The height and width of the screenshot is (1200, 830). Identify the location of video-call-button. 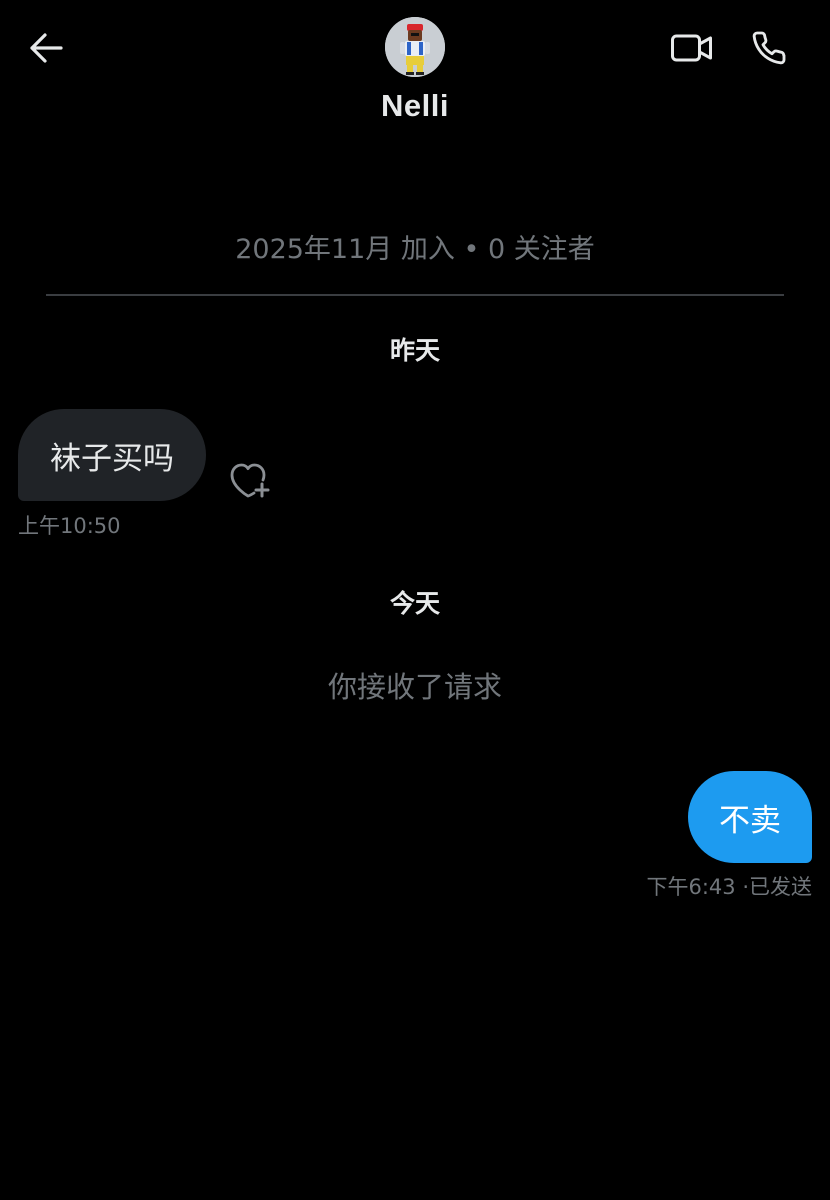
(692, 48).